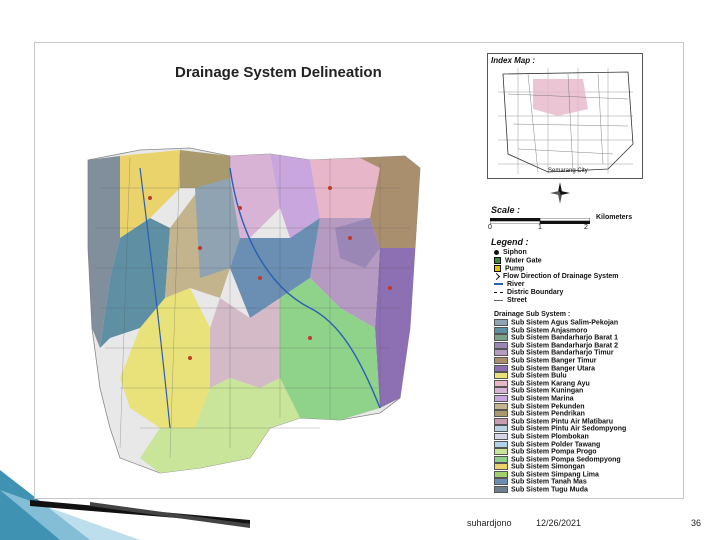  I want to click on subsystem-label: Sub Sistem Kuningan, so click(547, 391).